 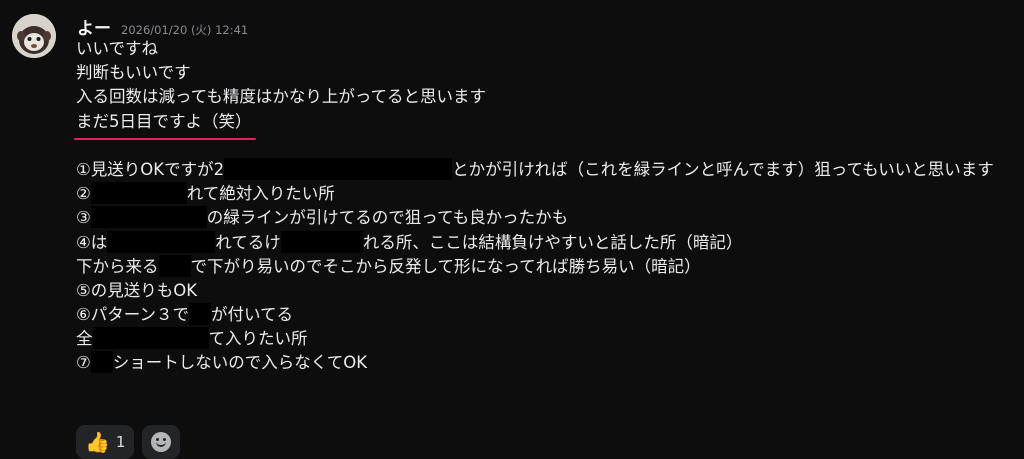 I want to click on message-line: ⑥パターン３で が付いてる, so click(x=184, y=314).